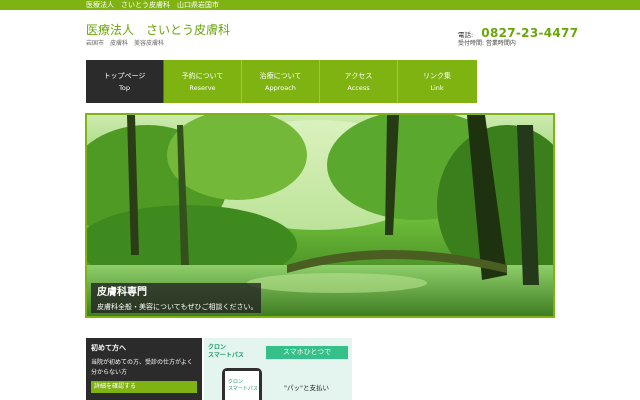 The width and height of the screenshot is (640, 400). I want to click on phone-app-label: クロン スマートパス, so click(243, 386).